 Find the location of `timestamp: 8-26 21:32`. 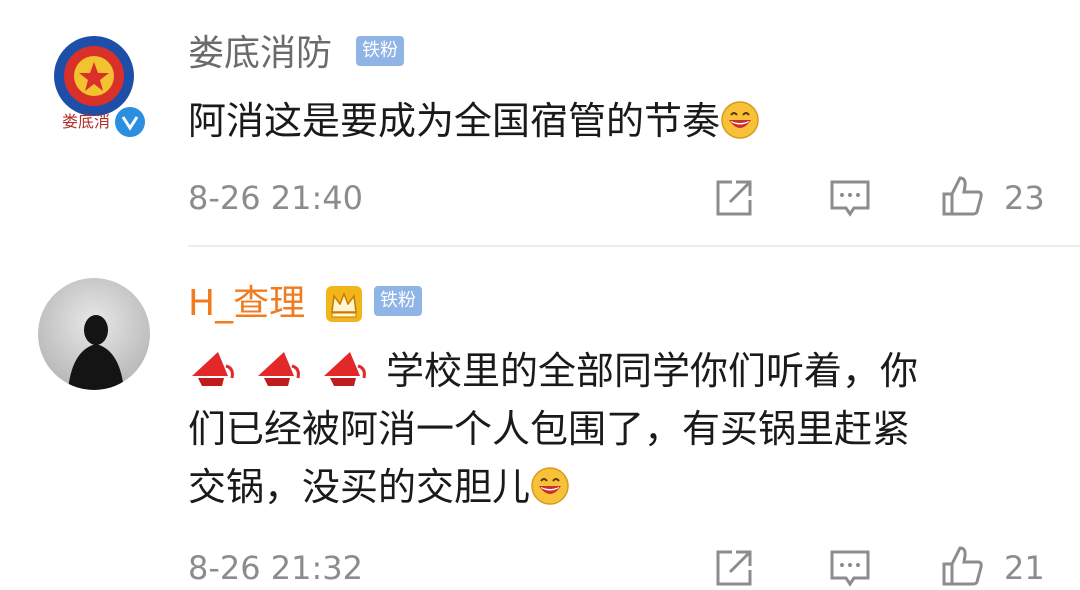

timestamp: 8-26 21:32 is located at coordinates (276, 568).